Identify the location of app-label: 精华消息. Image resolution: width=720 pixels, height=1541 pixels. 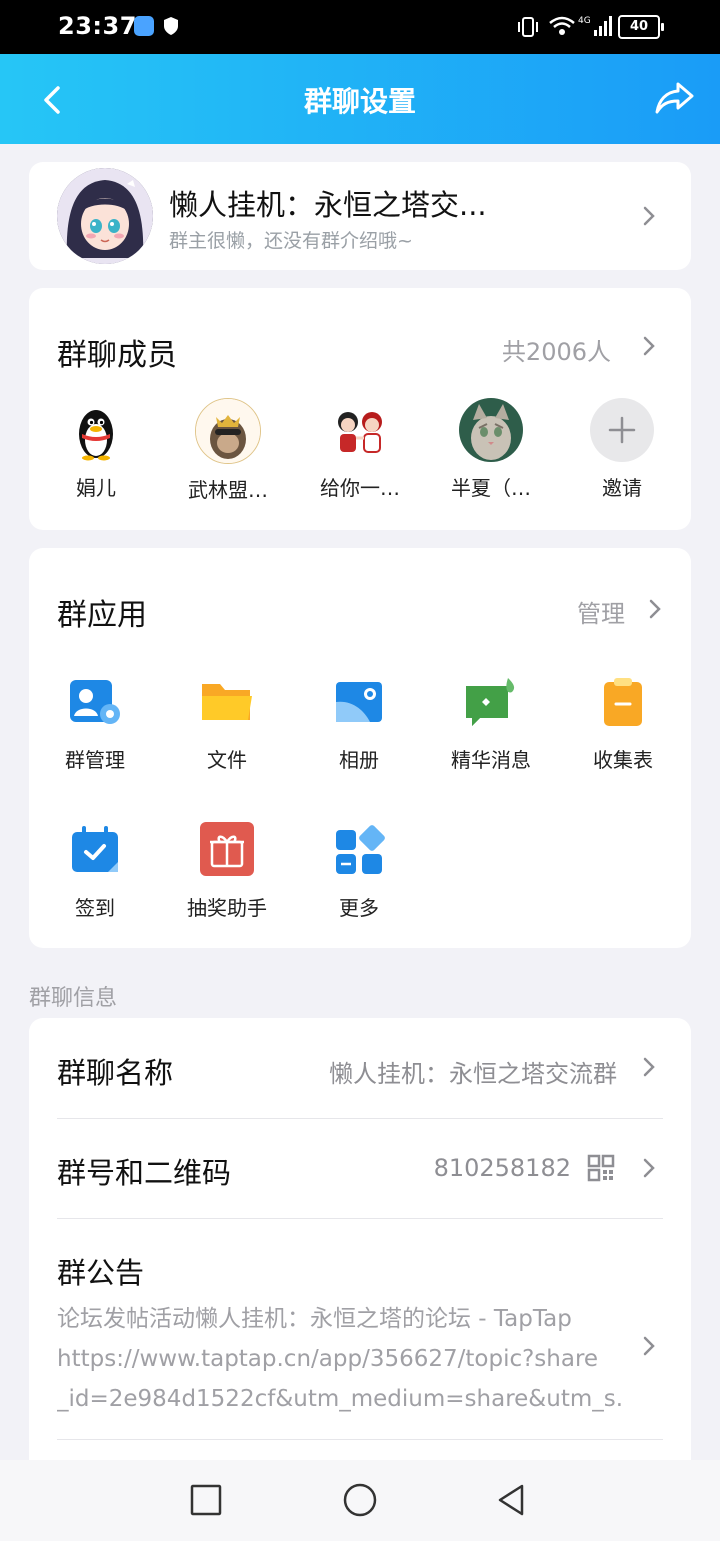
(491, 760).